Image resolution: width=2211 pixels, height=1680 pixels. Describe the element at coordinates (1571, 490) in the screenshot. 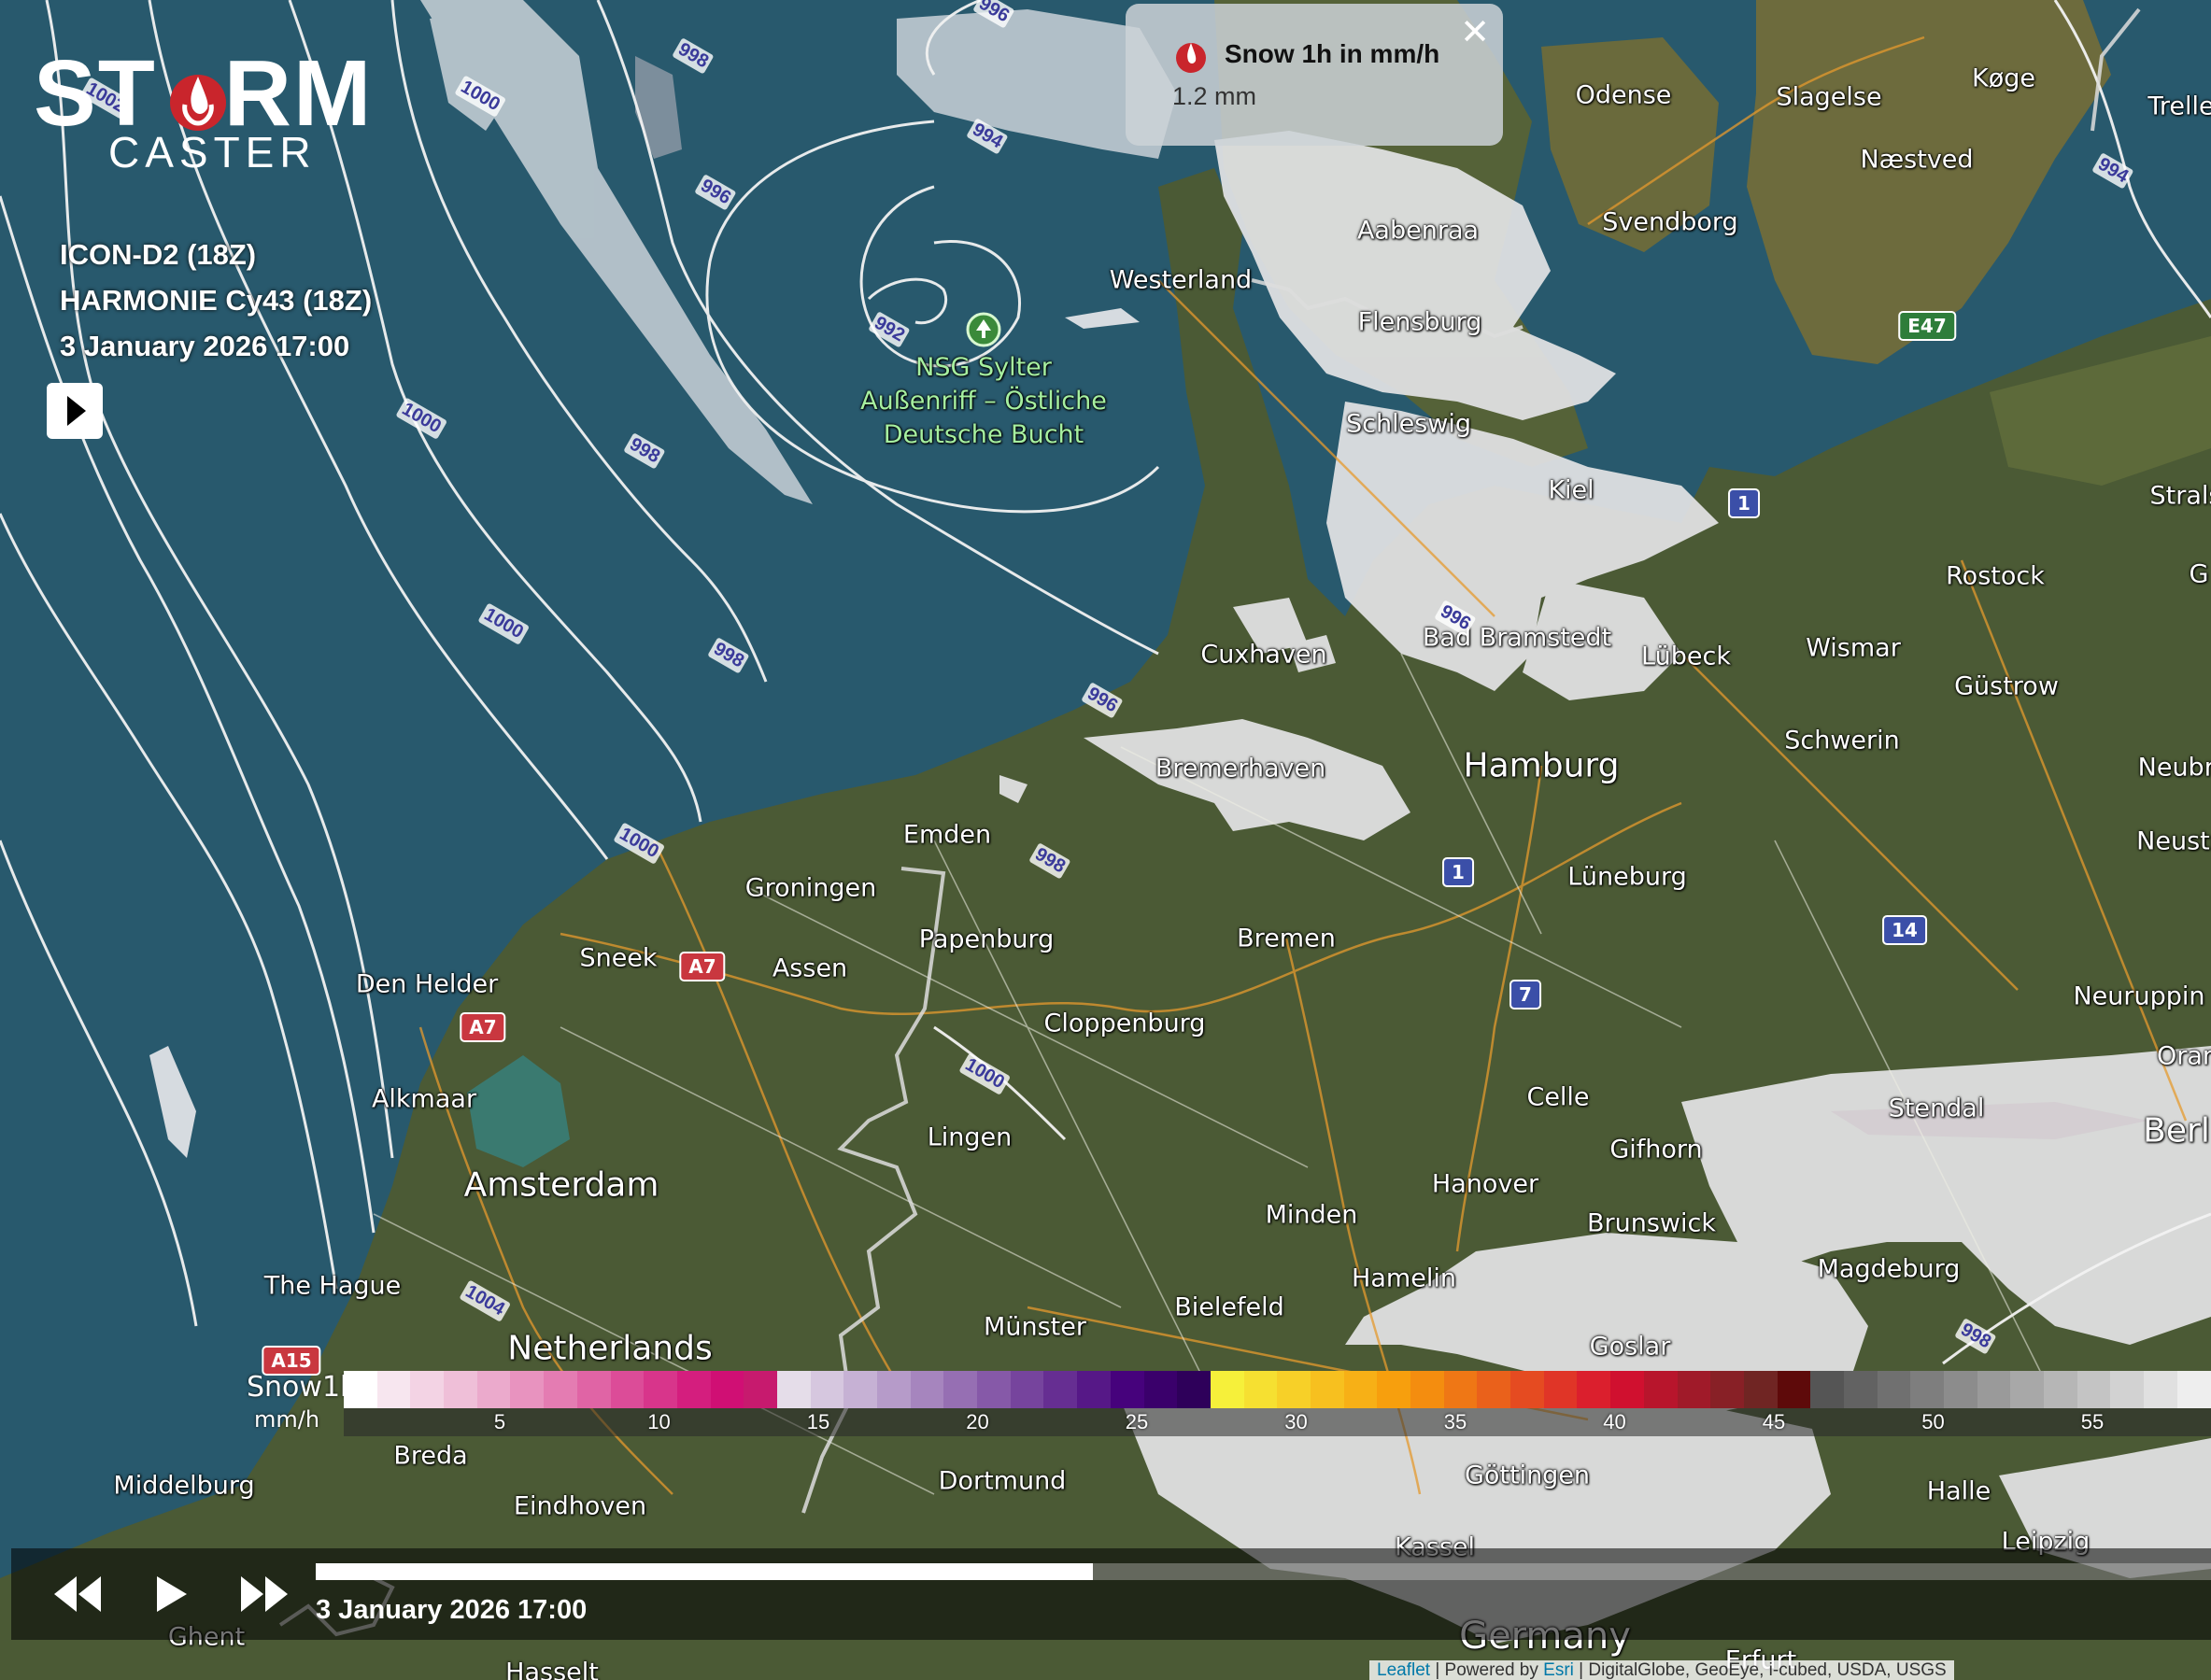

I see `place-label: Kiel` at that location.